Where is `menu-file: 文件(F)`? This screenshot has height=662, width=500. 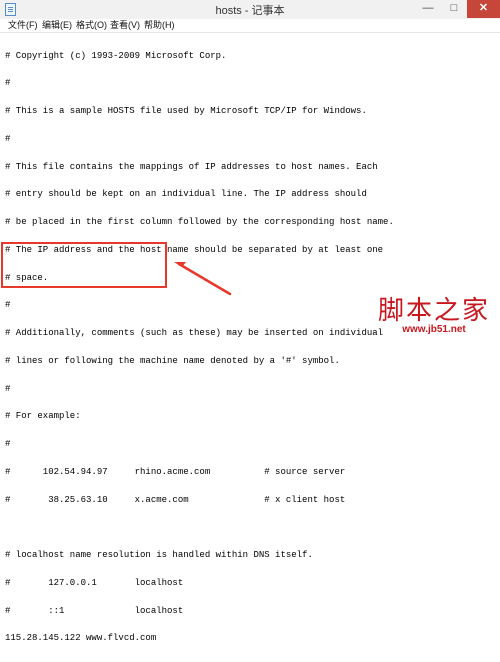
menu-file: 文件(F) is located at coordinates (23, 25).